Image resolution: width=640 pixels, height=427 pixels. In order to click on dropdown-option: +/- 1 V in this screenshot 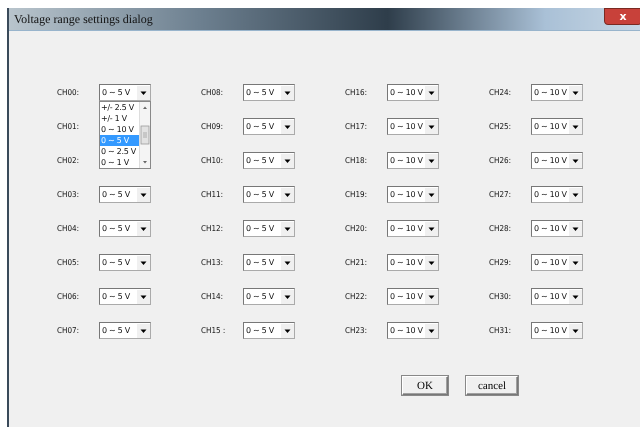, I will do `click(119, 118)`.